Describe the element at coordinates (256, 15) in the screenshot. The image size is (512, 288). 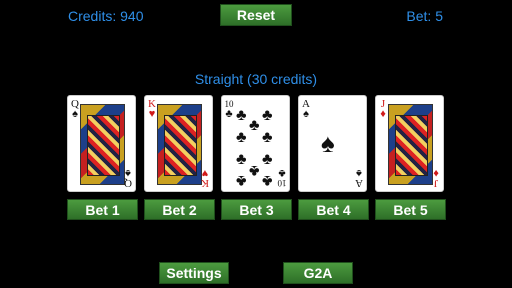
I see `reset-button: Reset` at that location.